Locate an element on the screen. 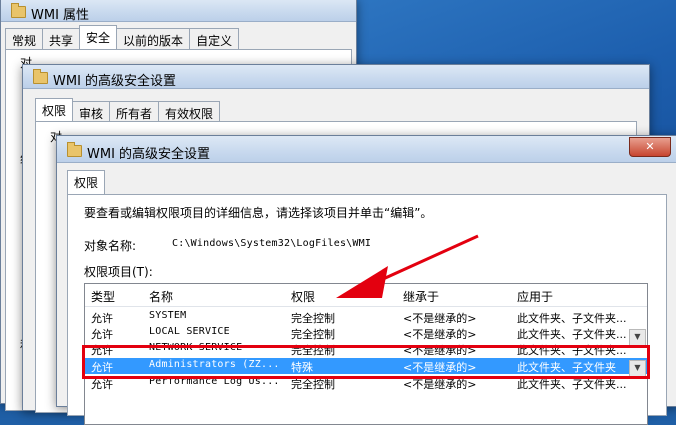 This screenshot has height=425, width=676. title-bar: WMI 属性 is located at coordinates (178, 11).